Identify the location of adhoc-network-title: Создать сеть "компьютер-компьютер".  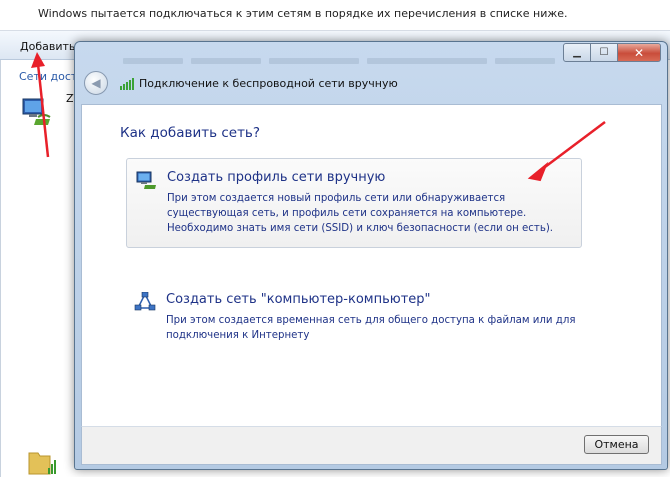
(298, 299).